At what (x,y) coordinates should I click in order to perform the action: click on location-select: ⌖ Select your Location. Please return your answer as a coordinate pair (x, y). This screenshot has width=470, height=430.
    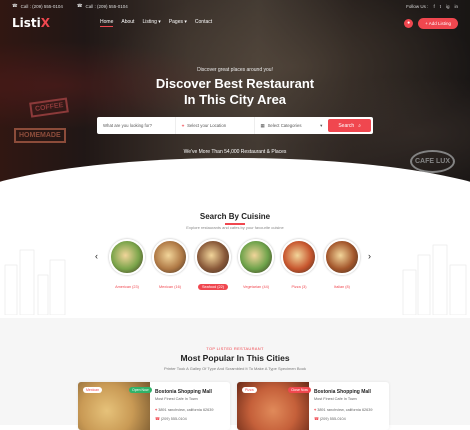
    Looking at the image, I should click on (215, 125).